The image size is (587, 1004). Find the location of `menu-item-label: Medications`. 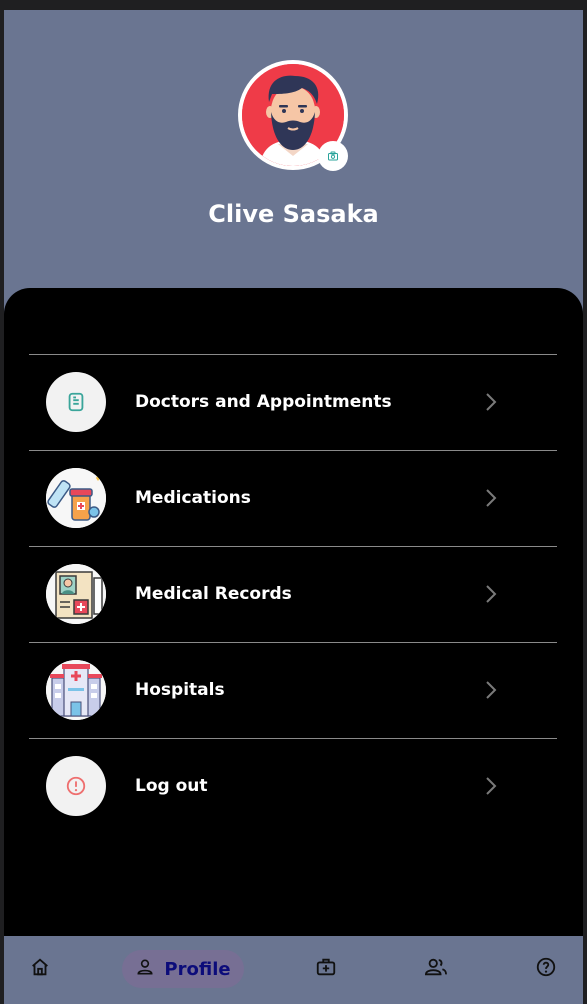

menu-item-label: Medications is located at coordinates (193, 498).